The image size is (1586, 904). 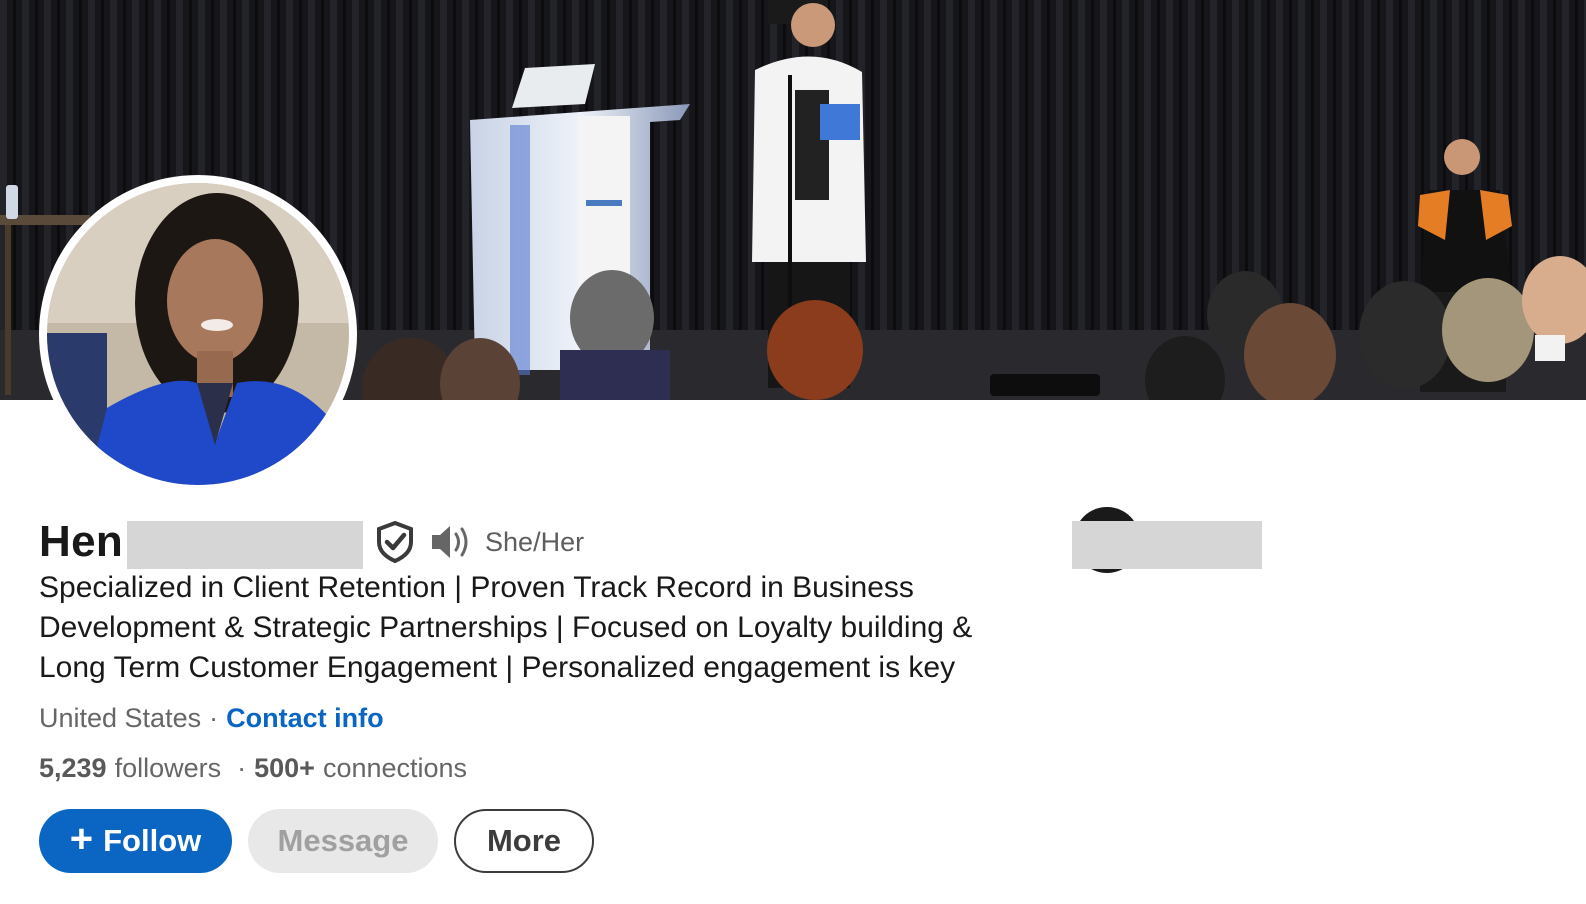 I want to click on follow-button: + Follow, so click(x=135, y=841).